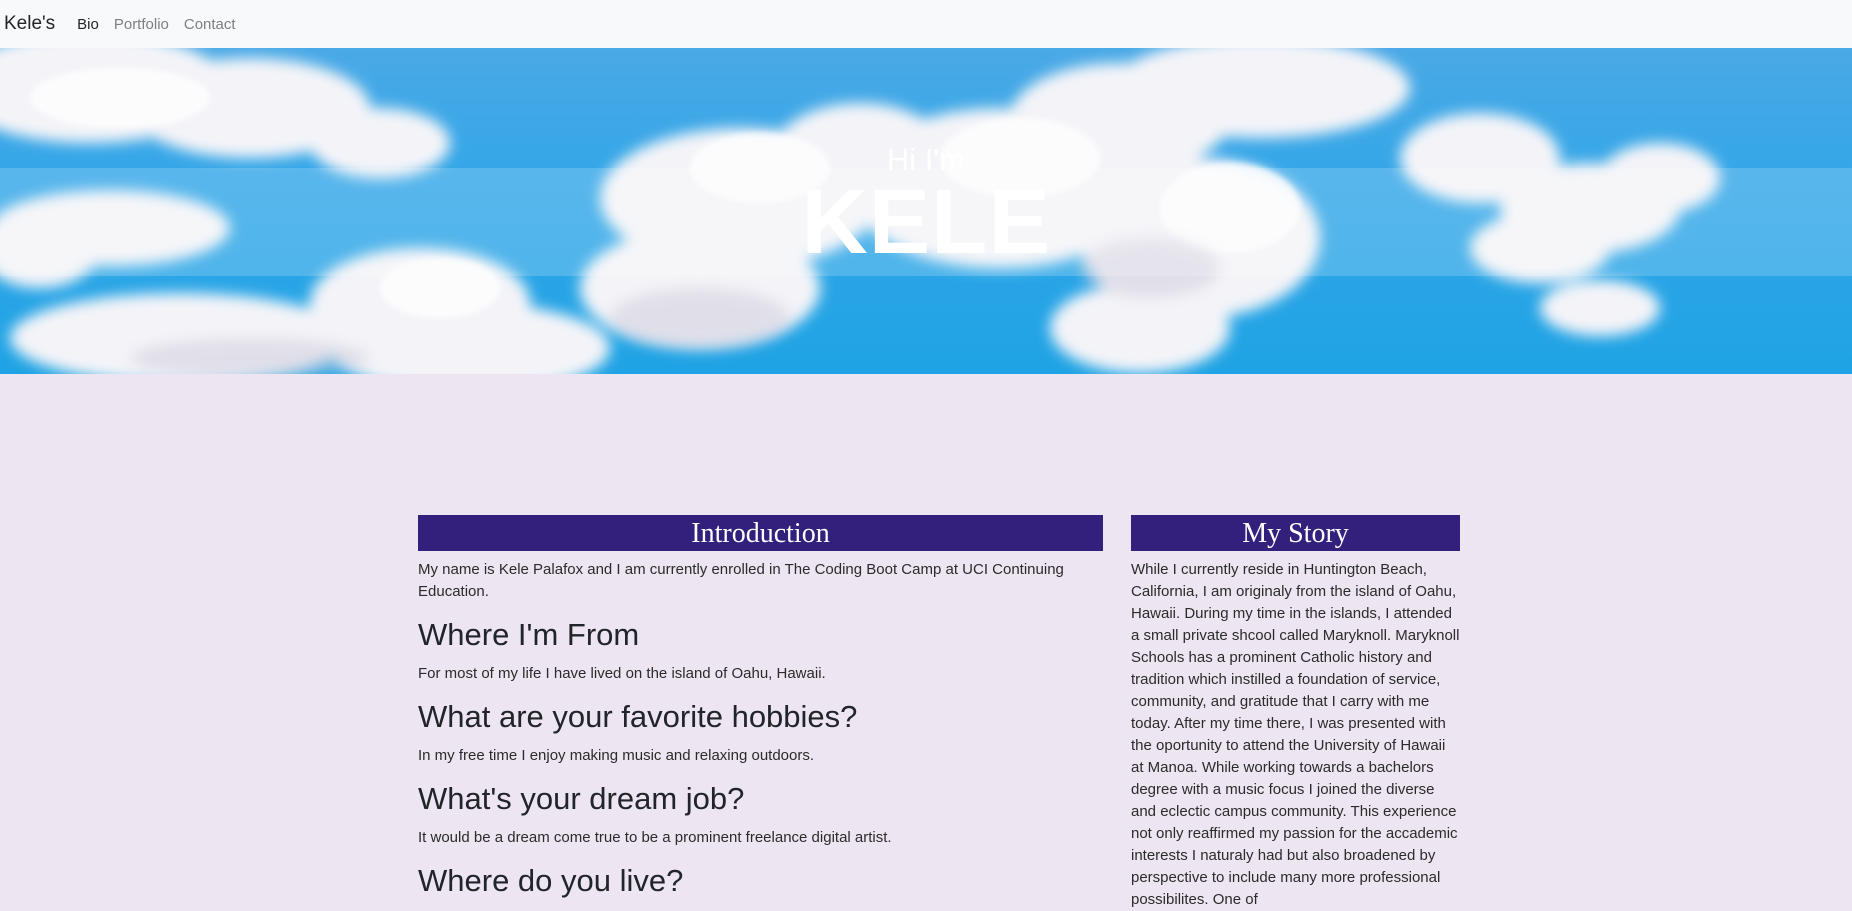 The height and width of the screenshot is (911, 1852). I want to click on where-live-heading: Where do you live?, so click(551, 880).